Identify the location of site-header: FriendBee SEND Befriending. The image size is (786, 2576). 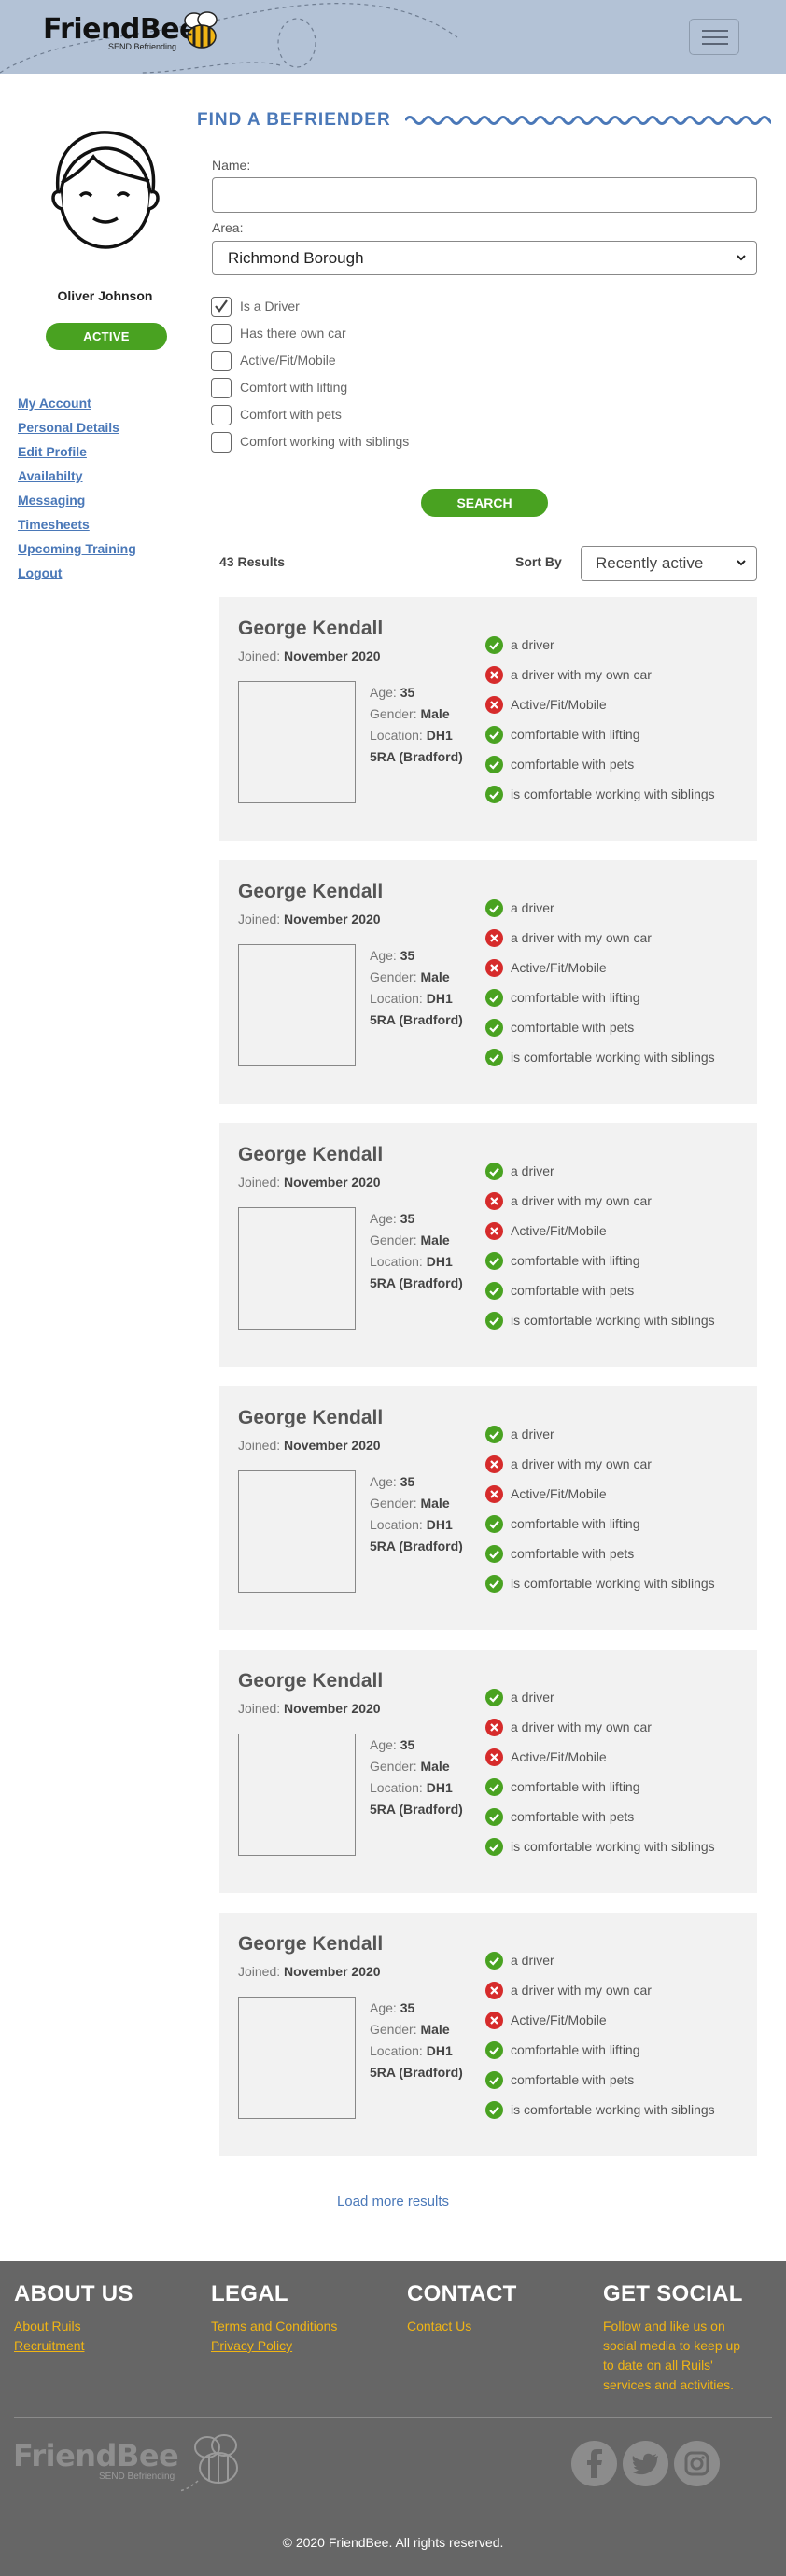
(393, 37).